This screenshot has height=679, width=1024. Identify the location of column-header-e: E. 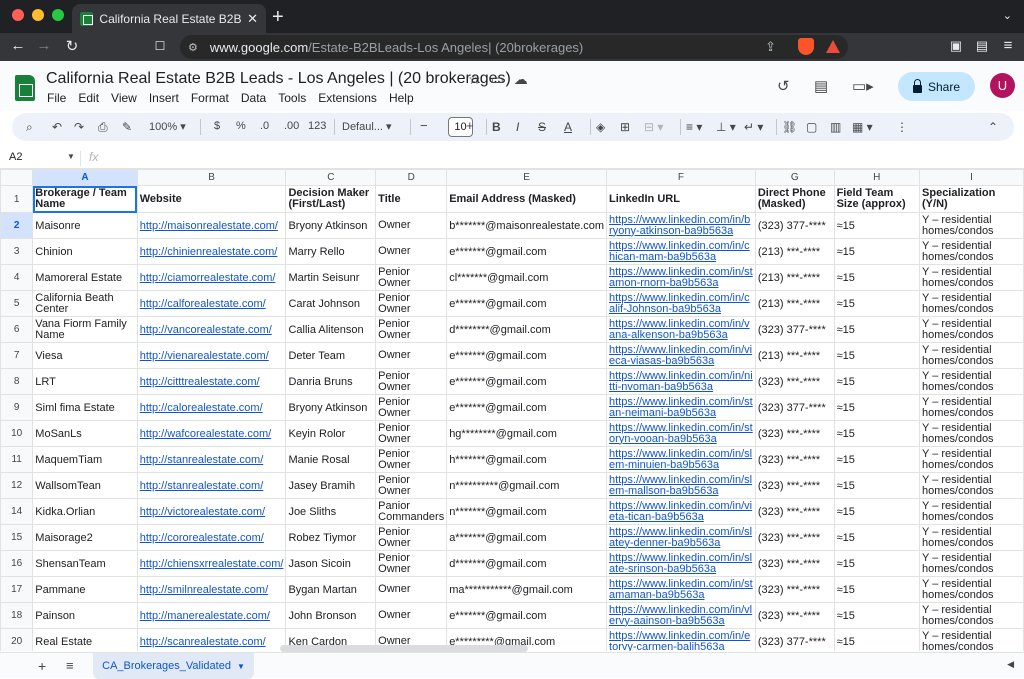
(527, 177).